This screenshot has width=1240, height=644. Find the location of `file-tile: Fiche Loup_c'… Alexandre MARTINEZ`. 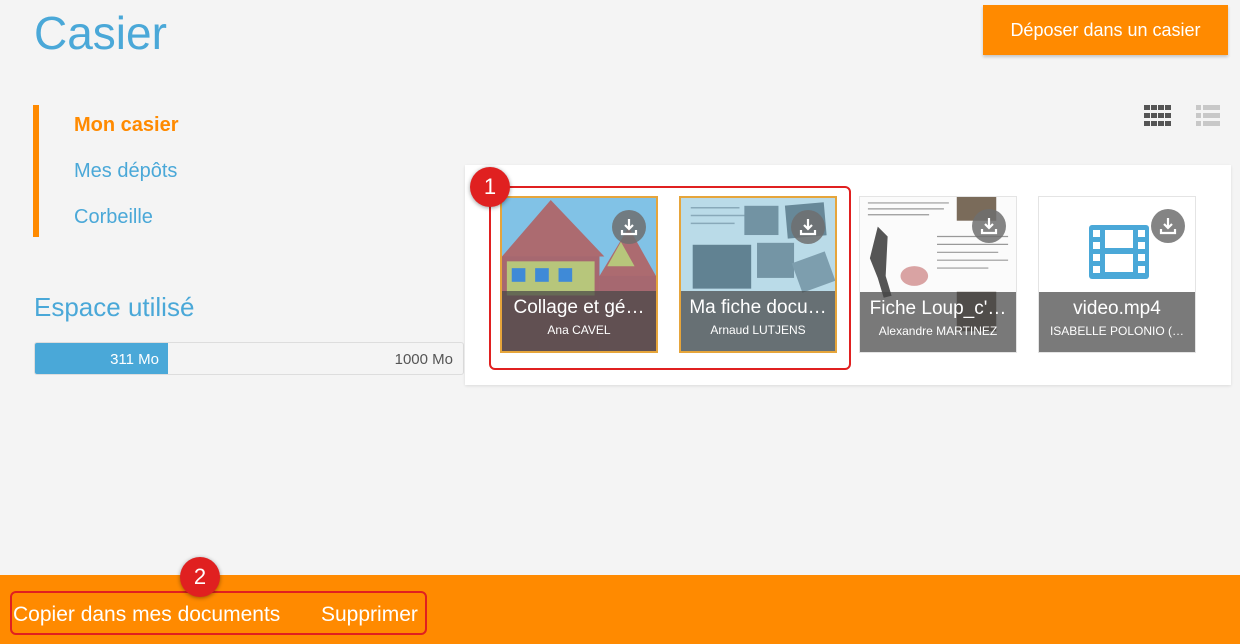

file-tile: Fiche Loup_c'… Alexandre MARTINEZ is located at coordinates (938, 274).